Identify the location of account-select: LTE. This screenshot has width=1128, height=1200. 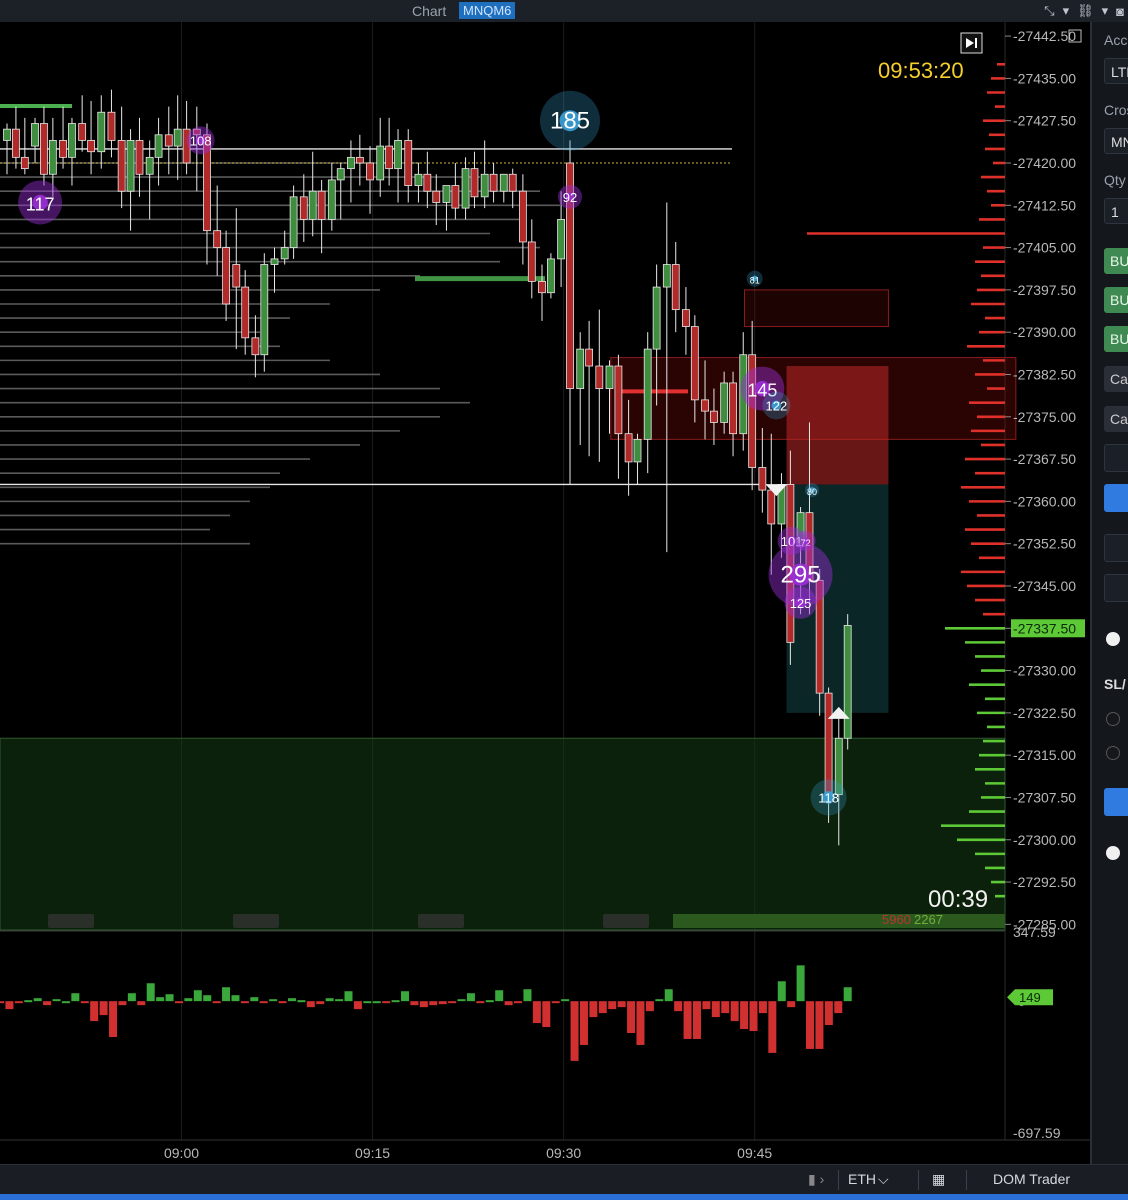
(1116, 71).